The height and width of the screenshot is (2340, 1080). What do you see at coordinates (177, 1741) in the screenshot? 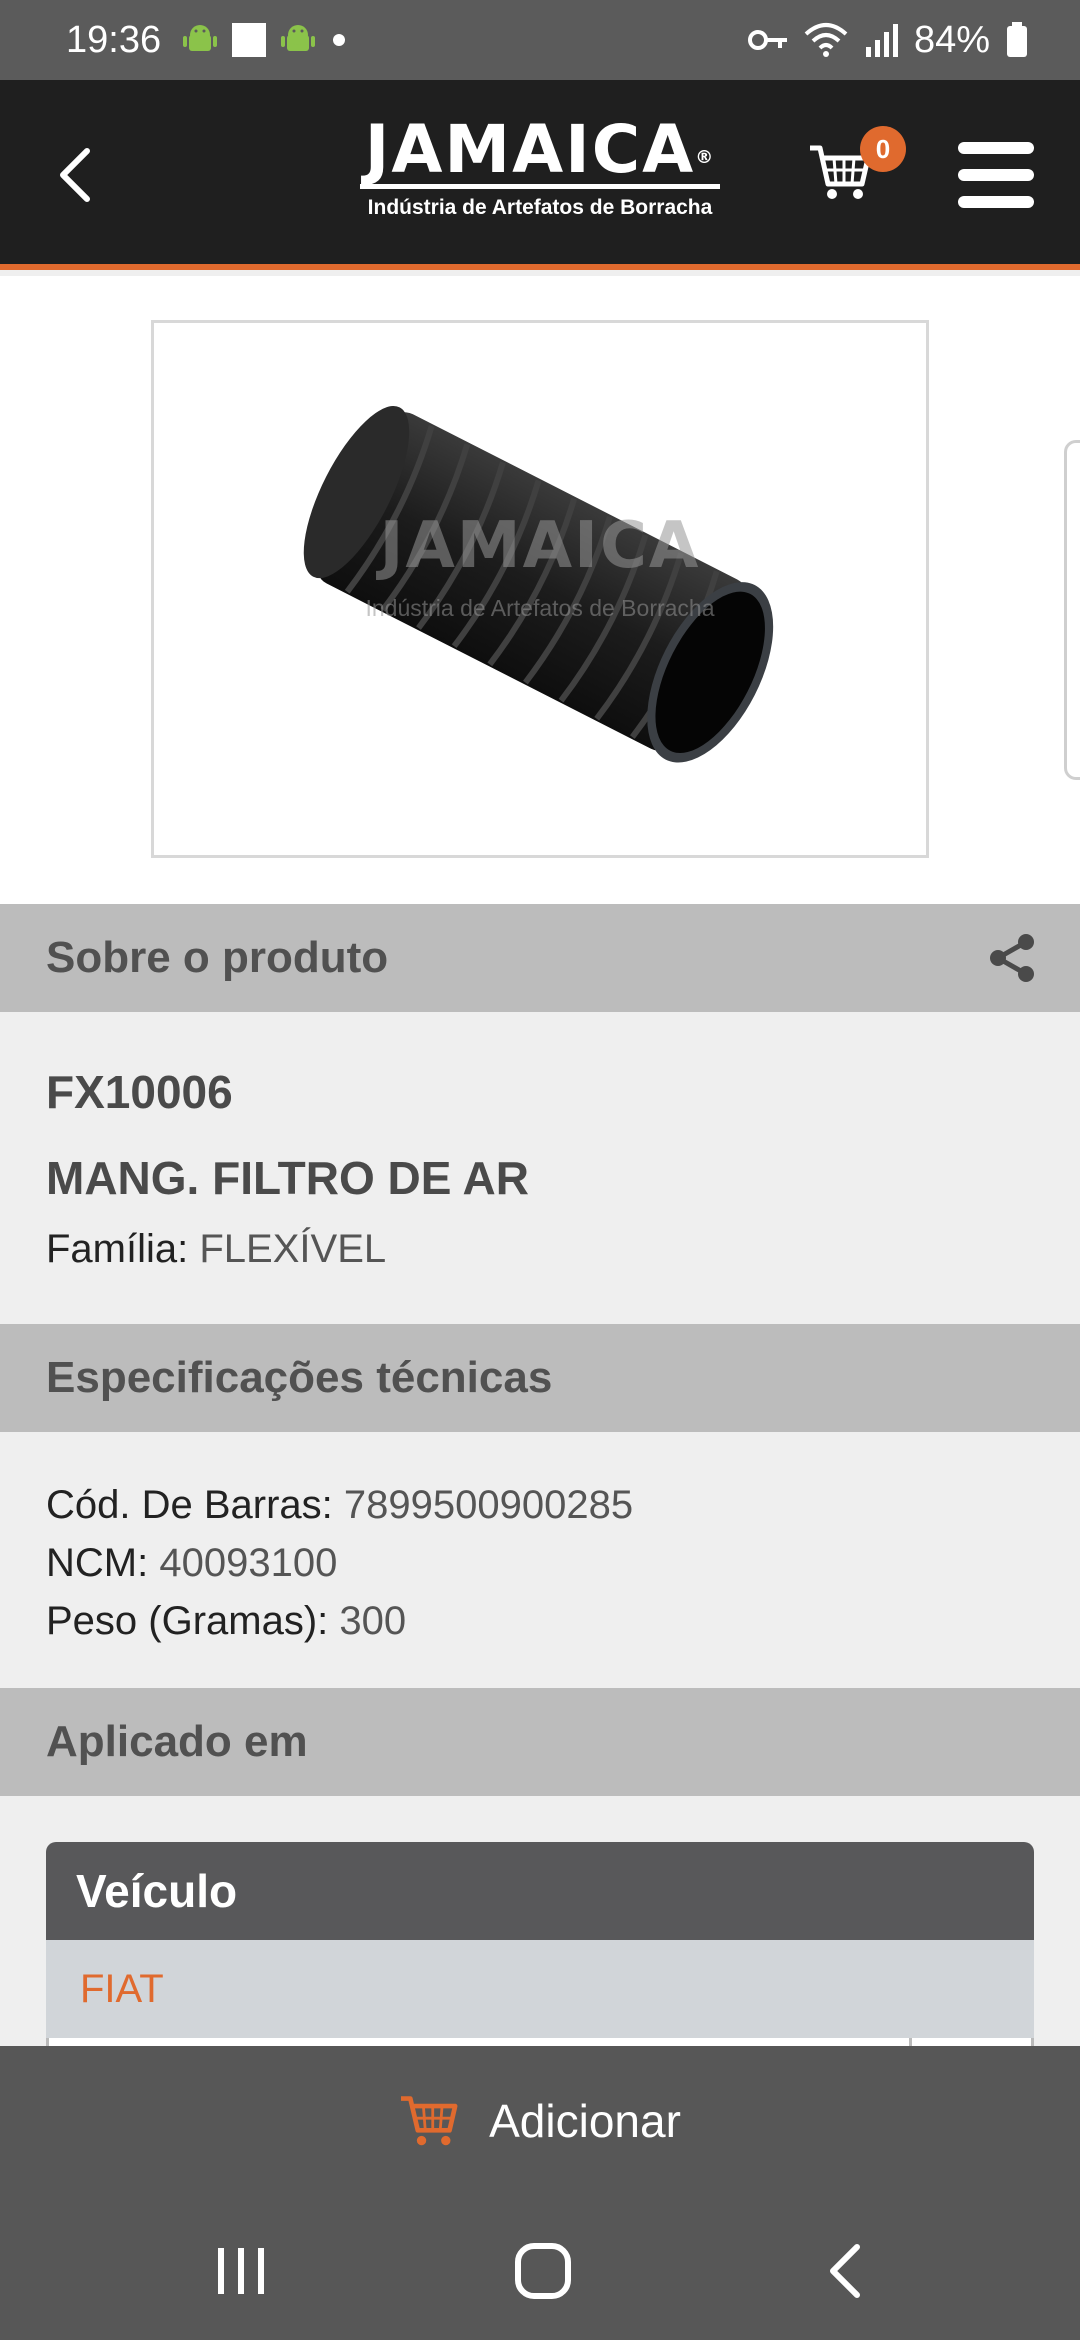
I see `section-title: Aplicado em` at bounding box center [177, 1741].